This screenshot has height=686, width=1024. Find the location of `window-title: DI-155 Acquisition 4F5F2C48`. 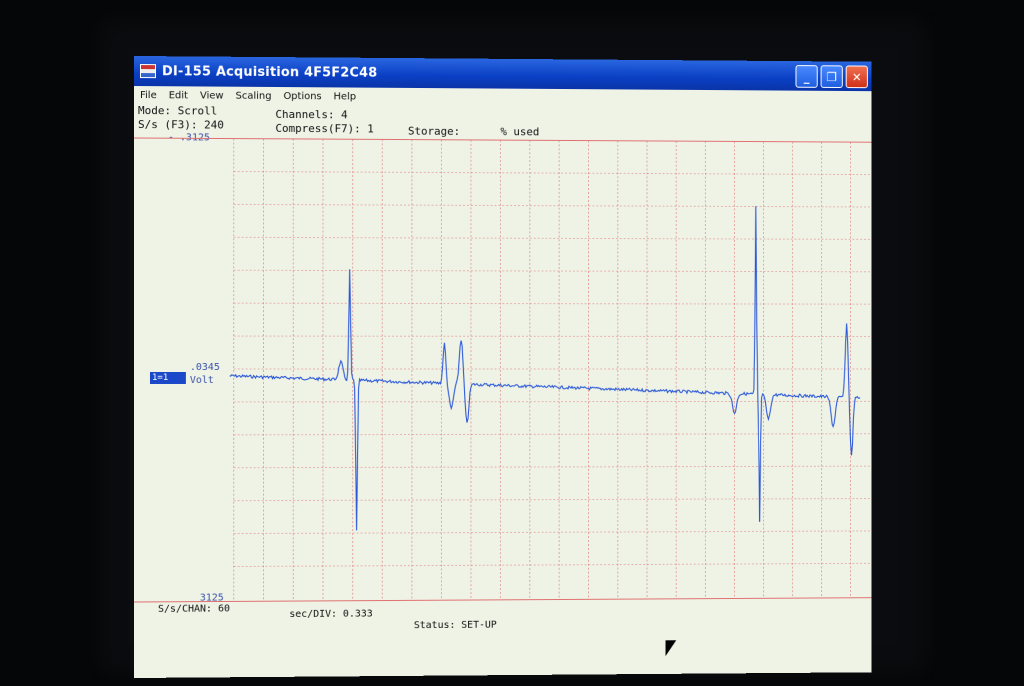

window-title: DI-155 Acquisition 4F5F2C48 is located at coordinates (269, 72).